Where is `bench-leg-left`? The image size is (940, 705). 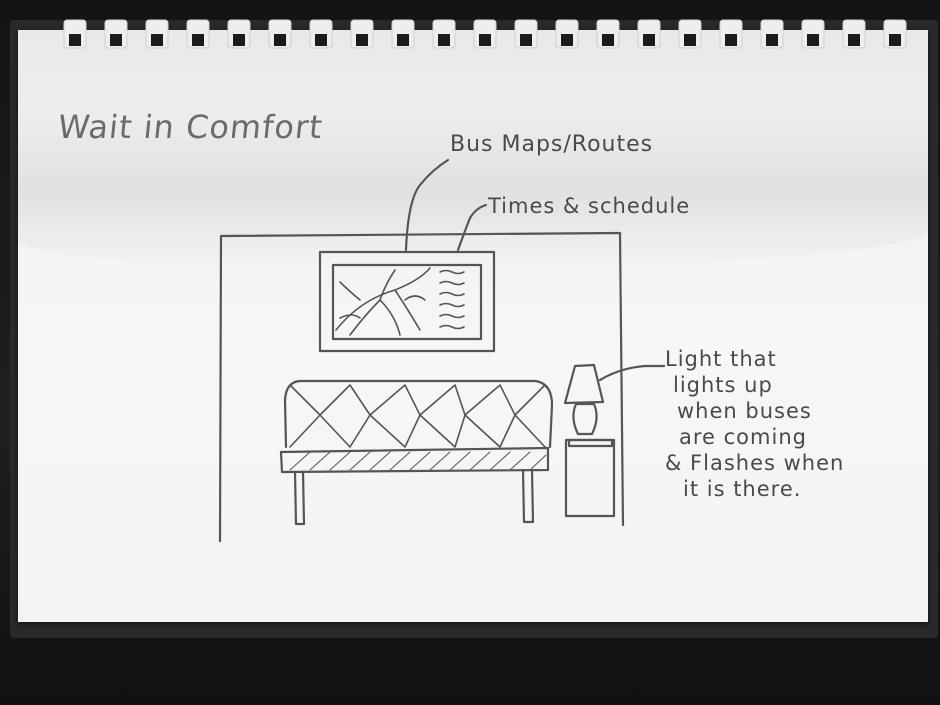
bench-leg-left is located at coordinates (299, 498).